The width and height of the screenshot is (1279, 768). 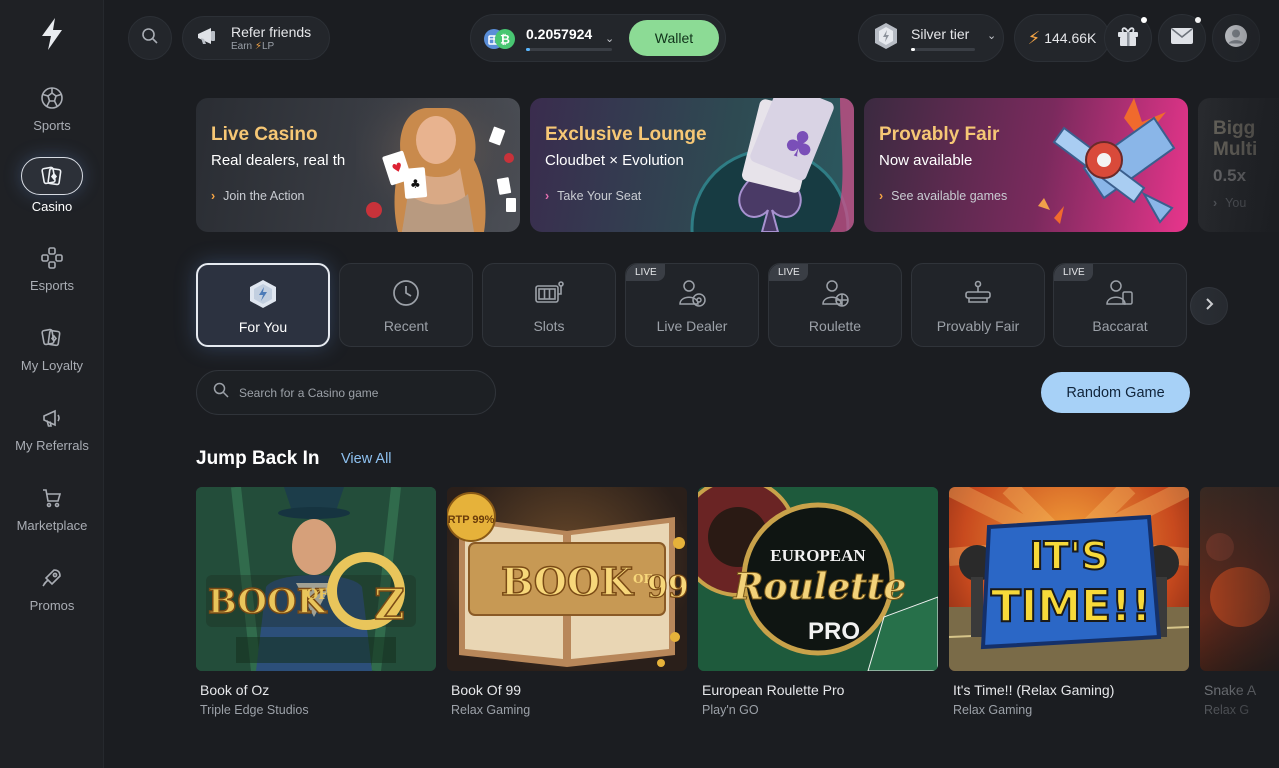 What do you see at coordinates (52, 365) in the screenshot?
I see `sidebar-item-label: My Loyalty` at bounding box center [52, 365].